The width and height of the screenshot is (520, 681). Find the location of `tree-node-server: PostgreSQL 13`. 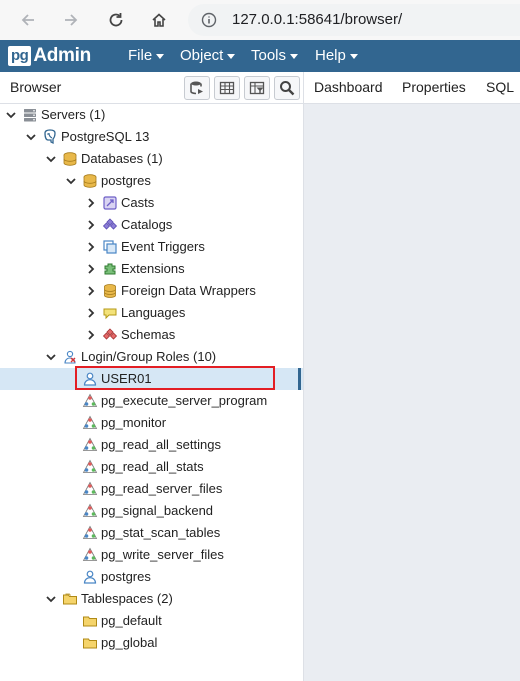

tree-node-server: PostgreSQL 13 is located at coordinates (151, 137).